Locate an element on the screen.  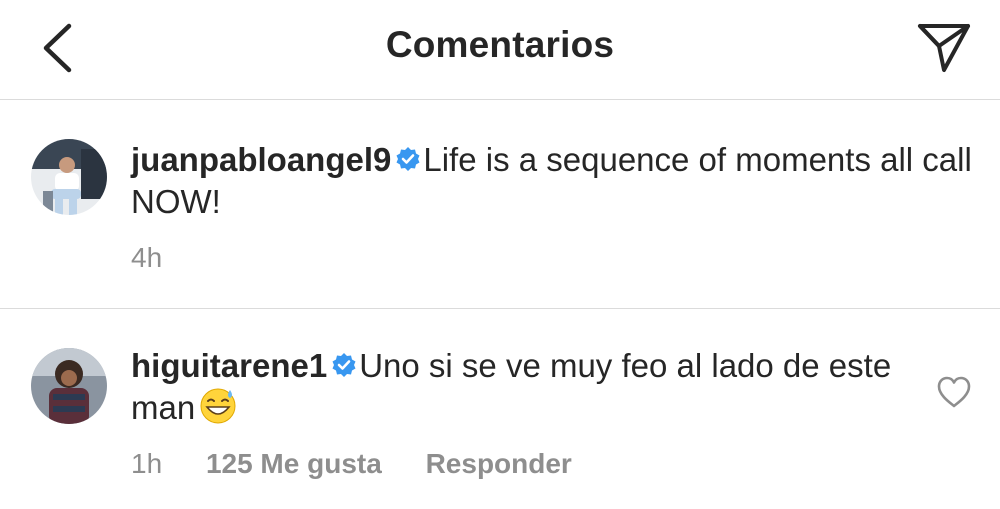
paper-plane-icon is located at coordinates (944, 48).